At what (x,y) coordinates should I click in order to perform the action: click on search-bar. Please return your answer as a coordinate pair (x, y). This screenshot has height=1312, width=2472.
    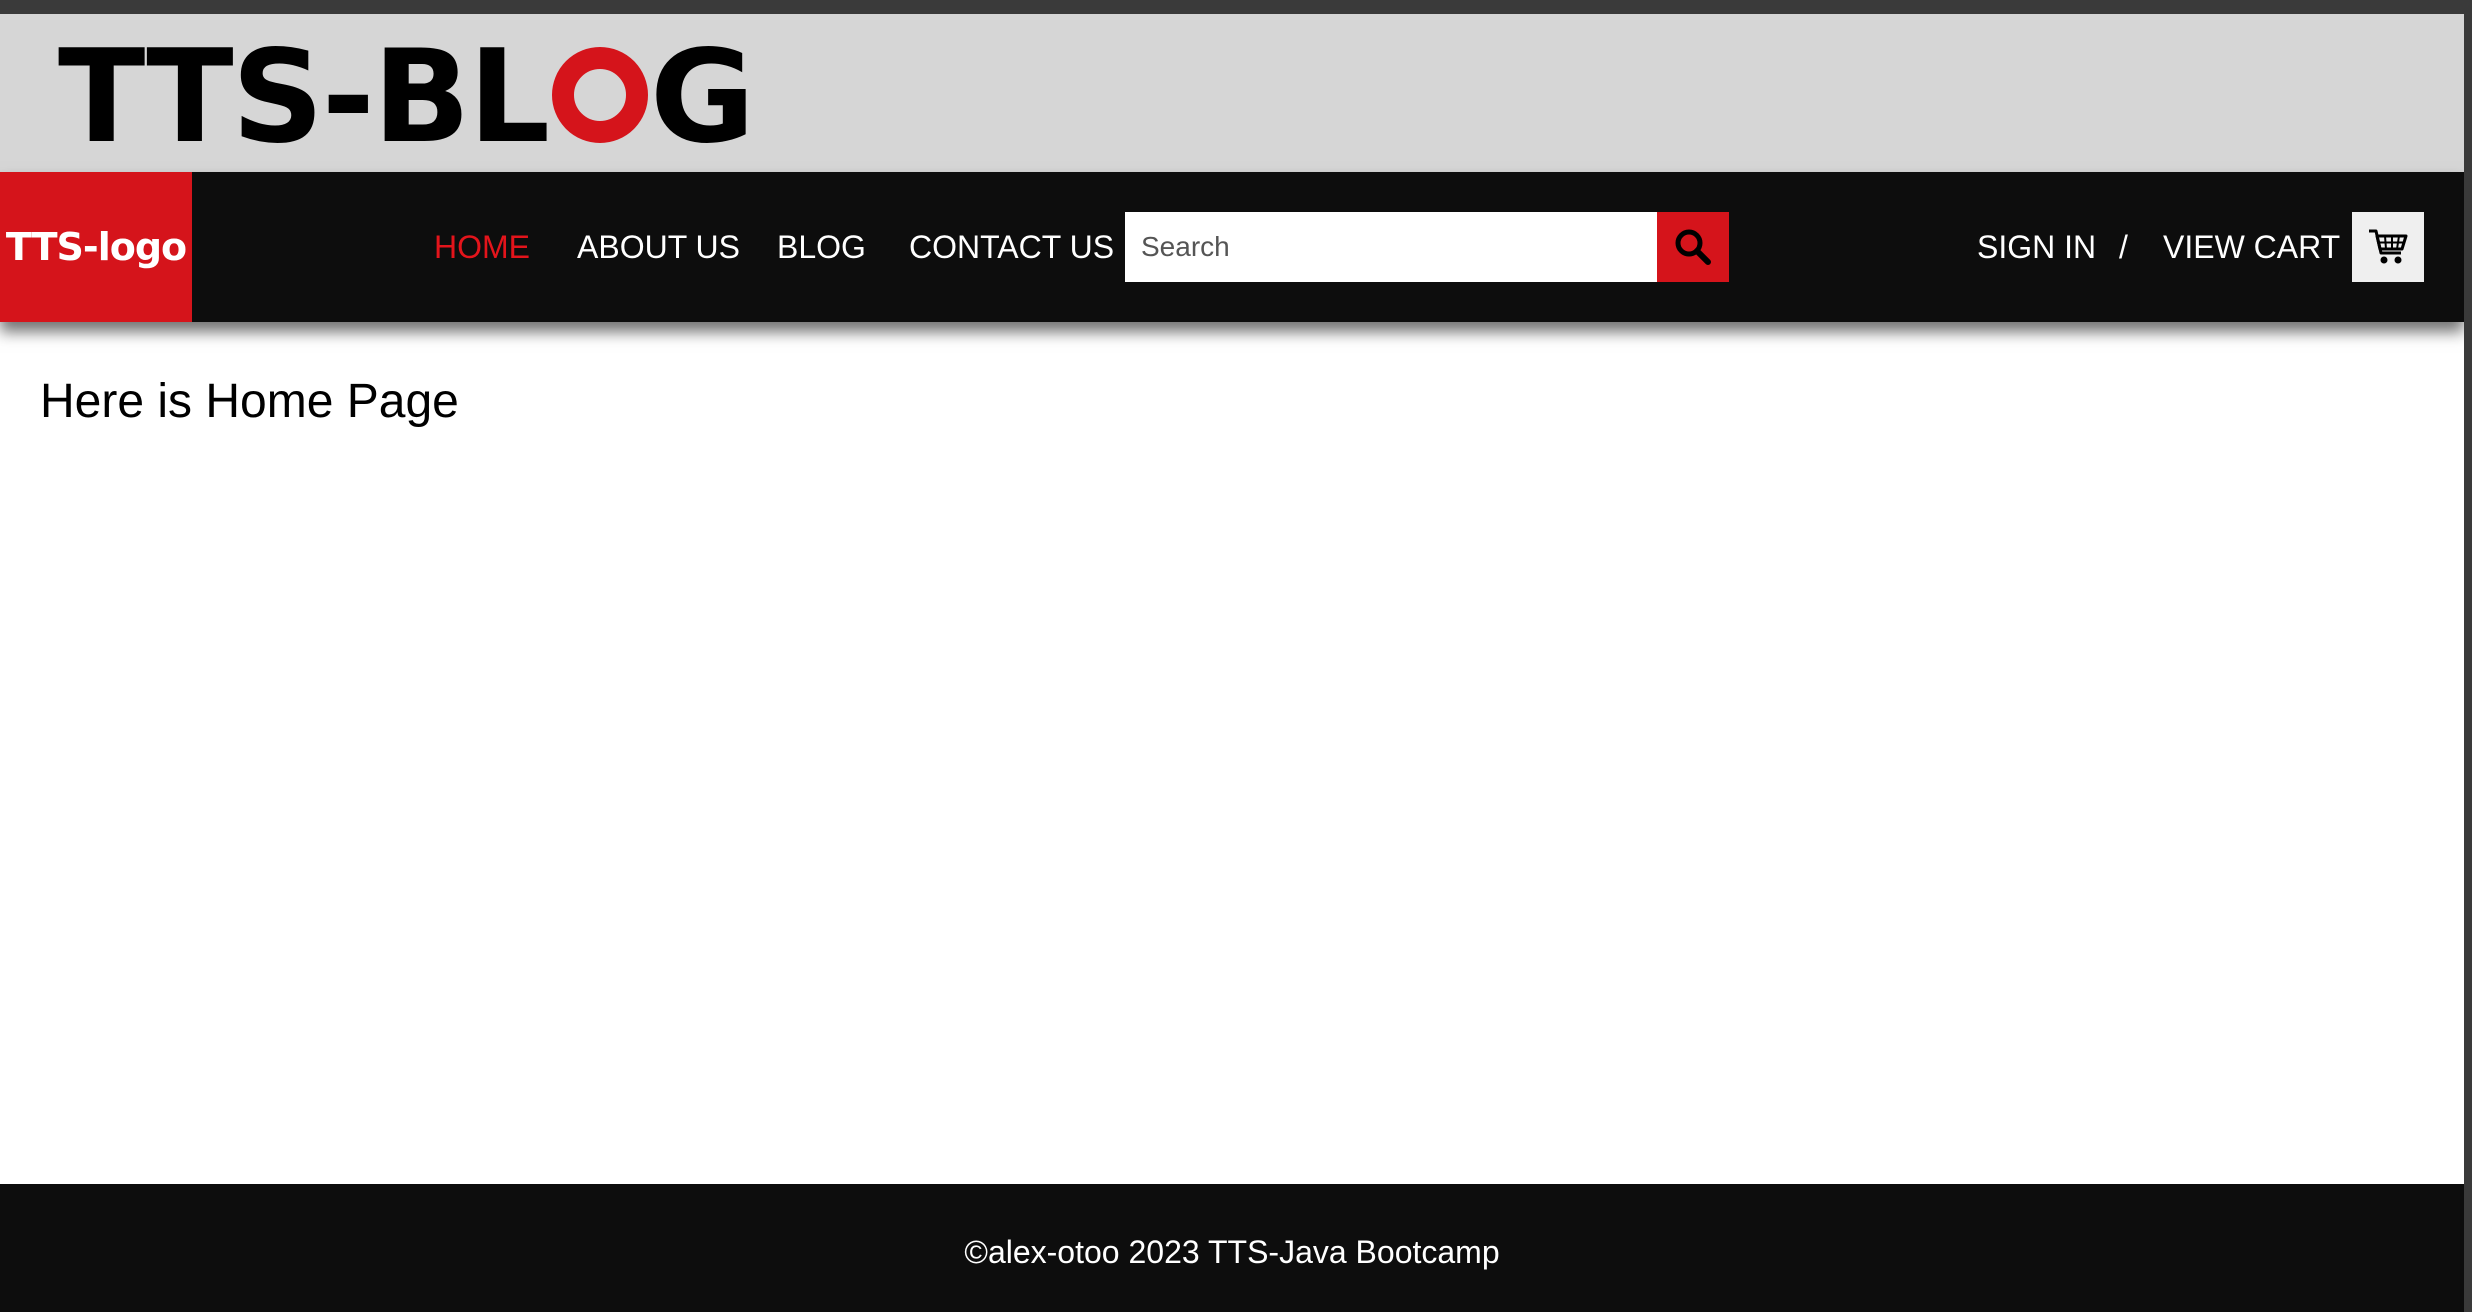
    Looking at the image, I should click on (1427, 247).